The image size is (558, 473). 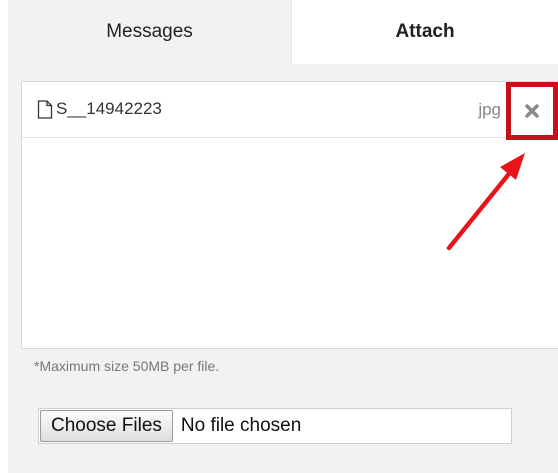 I want to click on close-icon, so click(x=532, y=111).